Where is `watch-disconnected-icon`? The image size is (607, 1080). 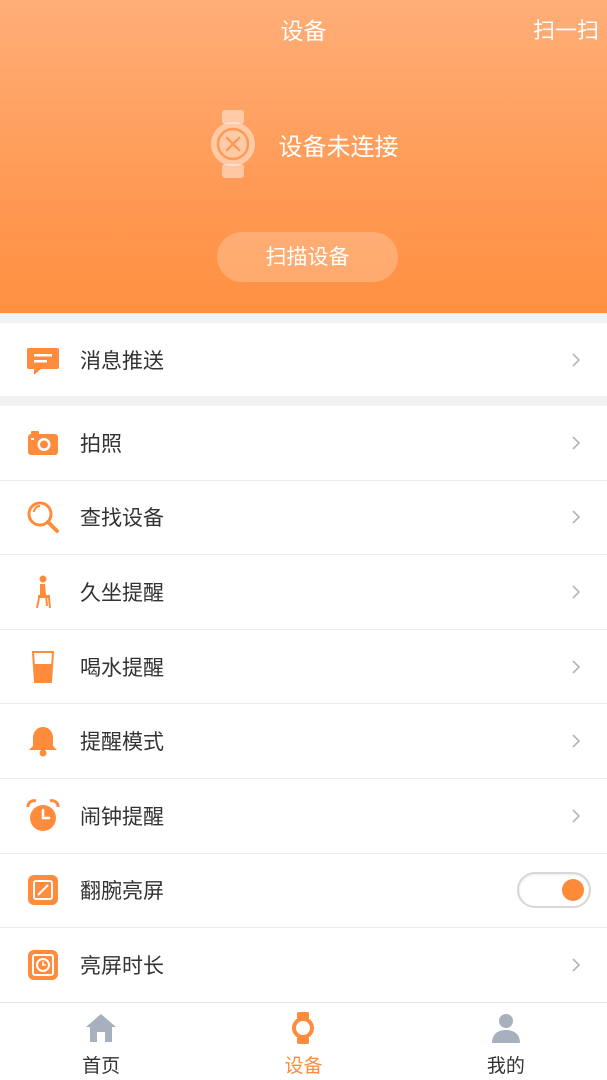
watch-disconnected-icon is located at coordinates (232, 144).